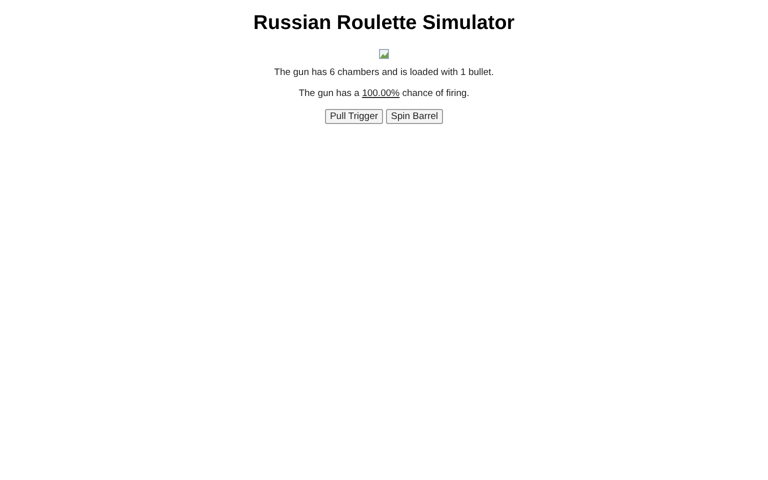  I want to click on info-text: The gun has 6 chambers and is loaded with 1 bullet., so click(384, 72).